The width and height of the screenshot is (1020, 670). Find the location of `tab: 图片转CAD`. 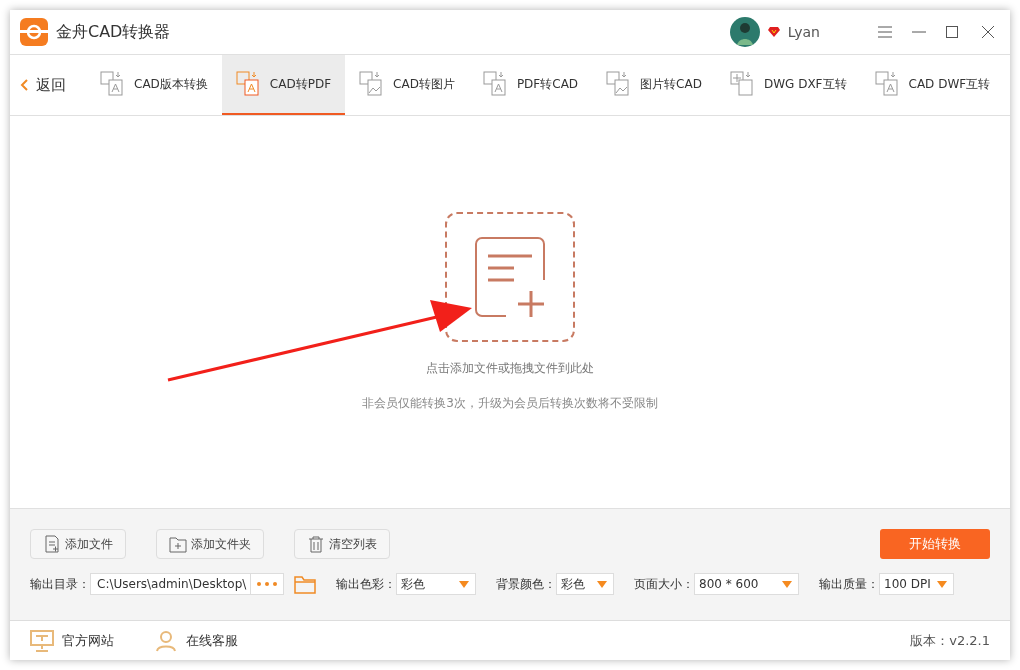

tab: 图片转CAD is located at coordinates (654, 85).